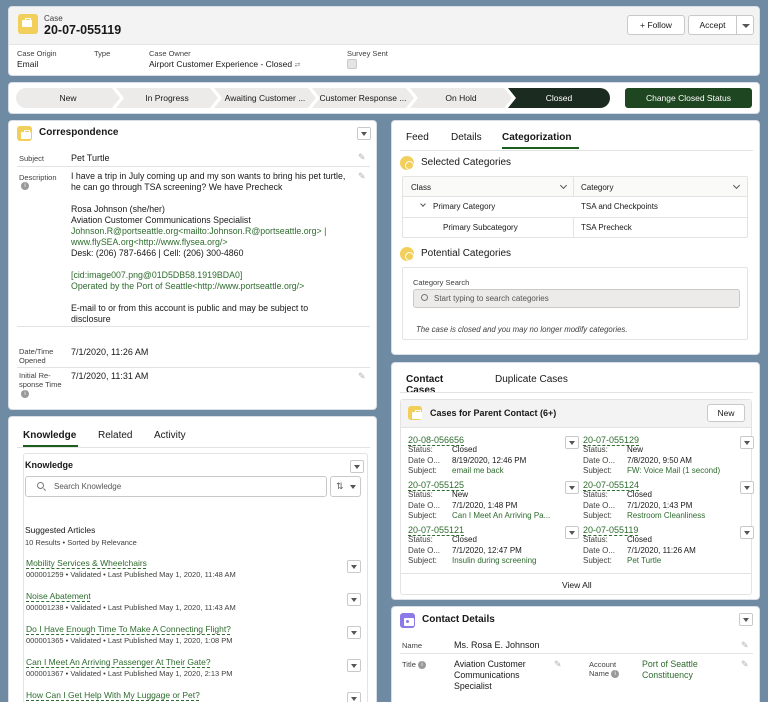 The image size is (768, 702). Describe the element at coordinates (656, 25) in the screenshot. I see `follow-button: + Follow` at that location.